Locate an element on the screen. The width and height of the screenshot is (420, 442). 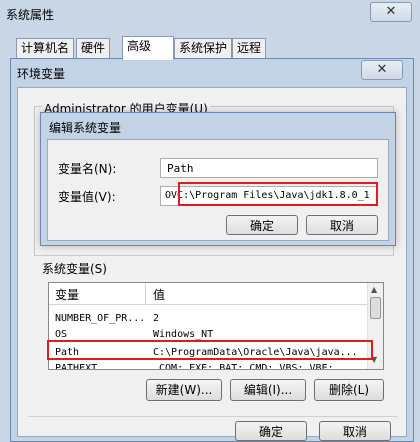
env-close-button: ✕ is located at coordinates (382, 70).